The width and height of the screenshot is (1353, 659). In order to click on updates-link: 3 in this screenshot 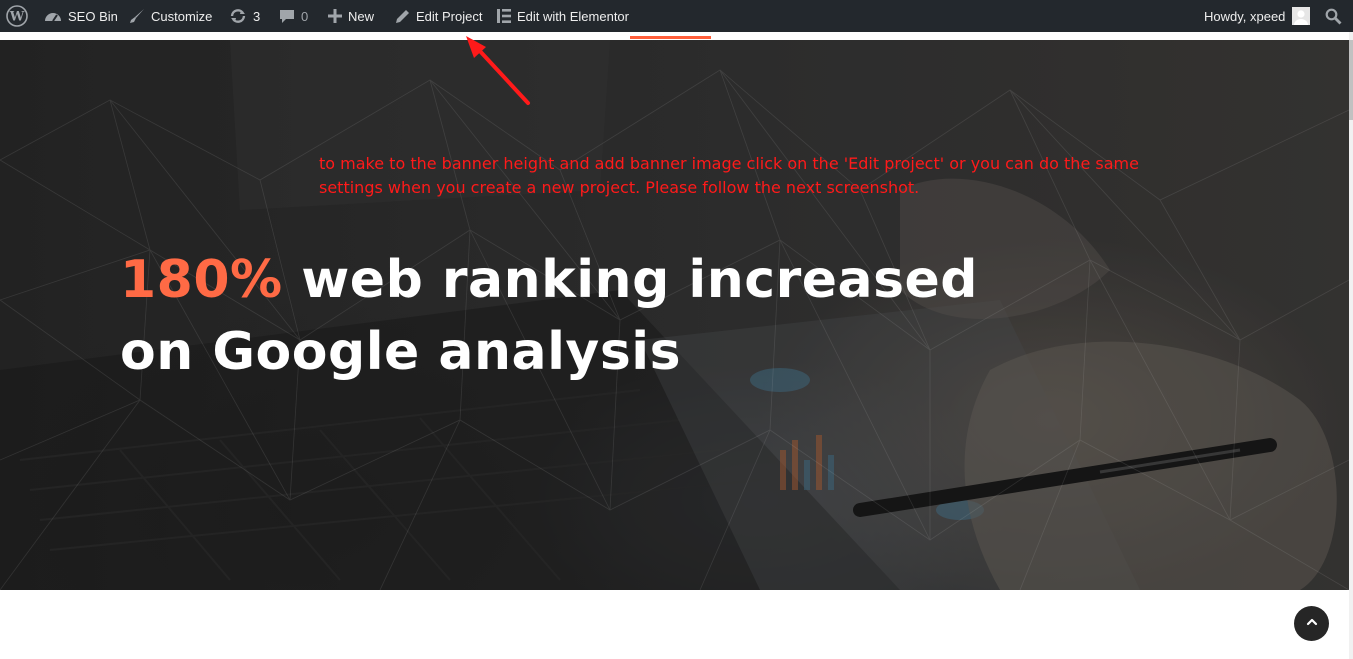, I will do `click(244, 16)`.